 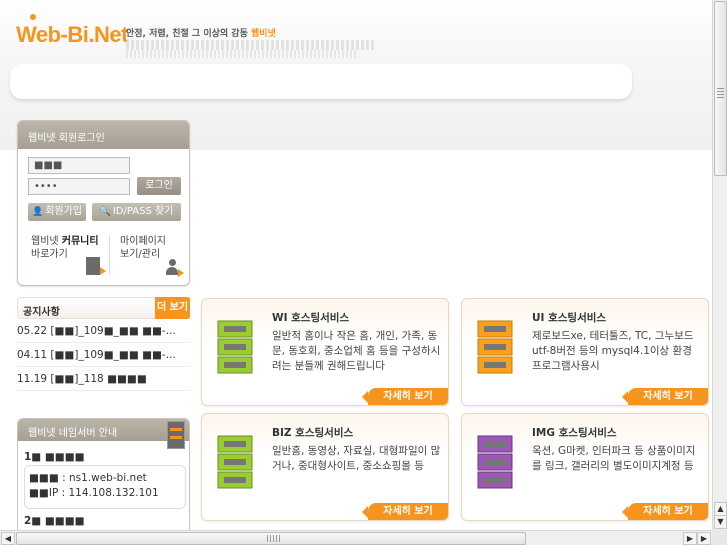 I want to click on mypage-line1: 마이페이지, so click(x=143, y=241).